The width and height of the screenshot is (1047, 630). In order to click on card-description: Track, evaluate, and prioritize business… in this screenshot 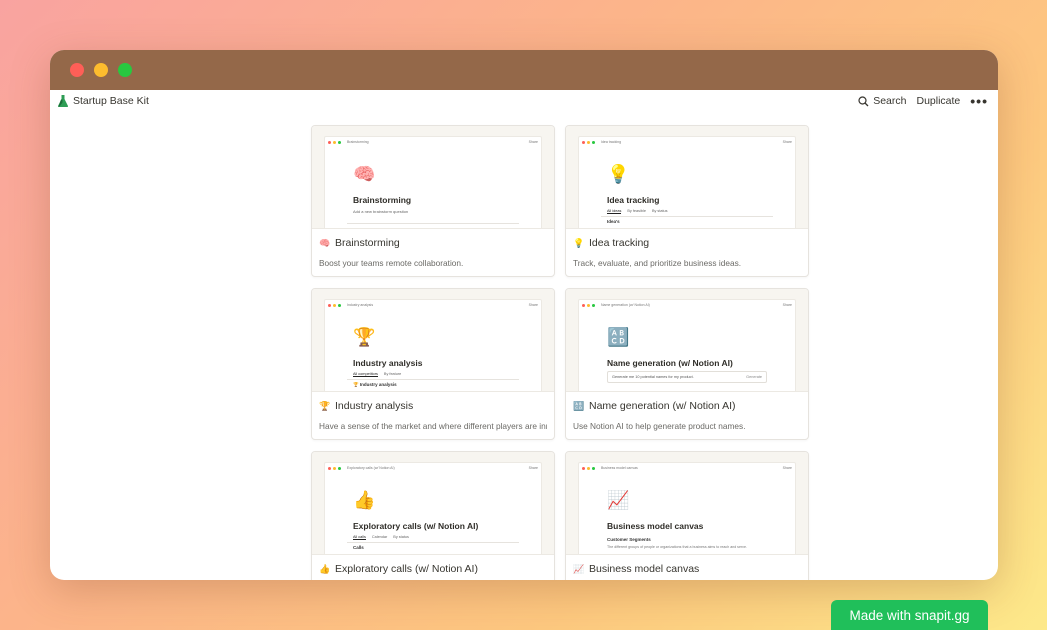, I will do `click(657, 263)`.